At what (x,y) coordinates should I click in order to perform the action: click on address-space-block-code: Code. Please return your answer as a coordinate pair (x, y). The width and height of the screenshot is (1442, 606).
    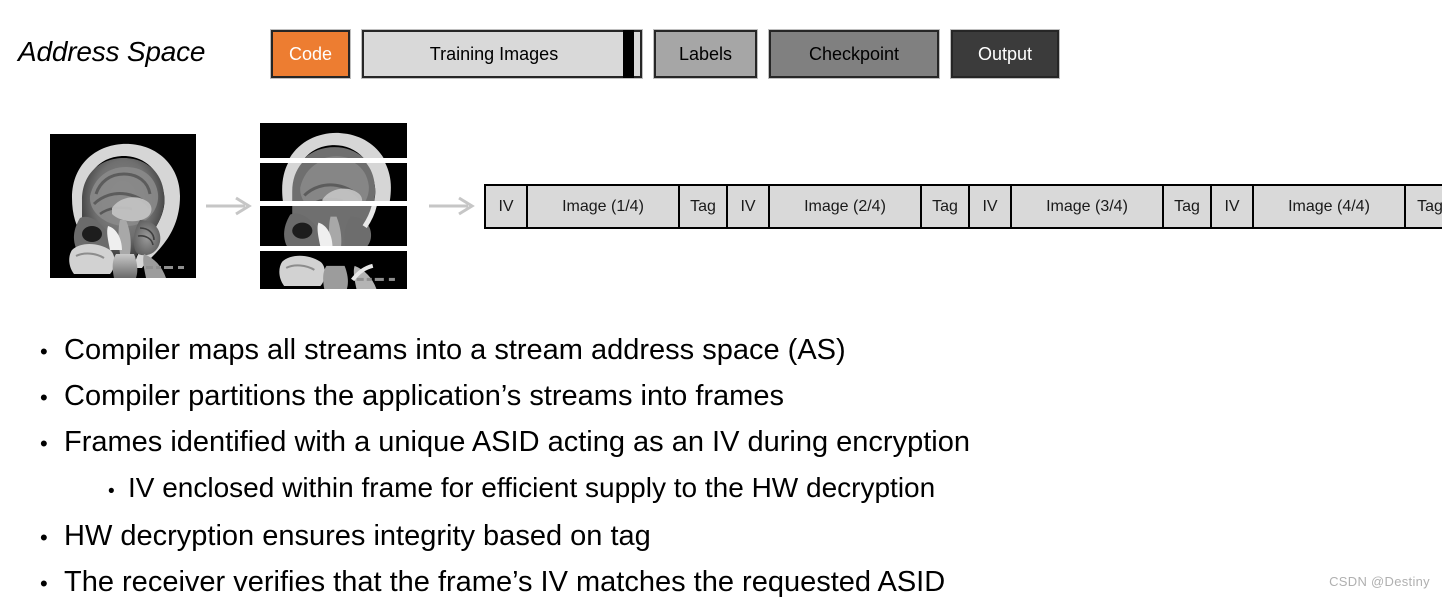
    Looking at the image, I should click on (310, 54).